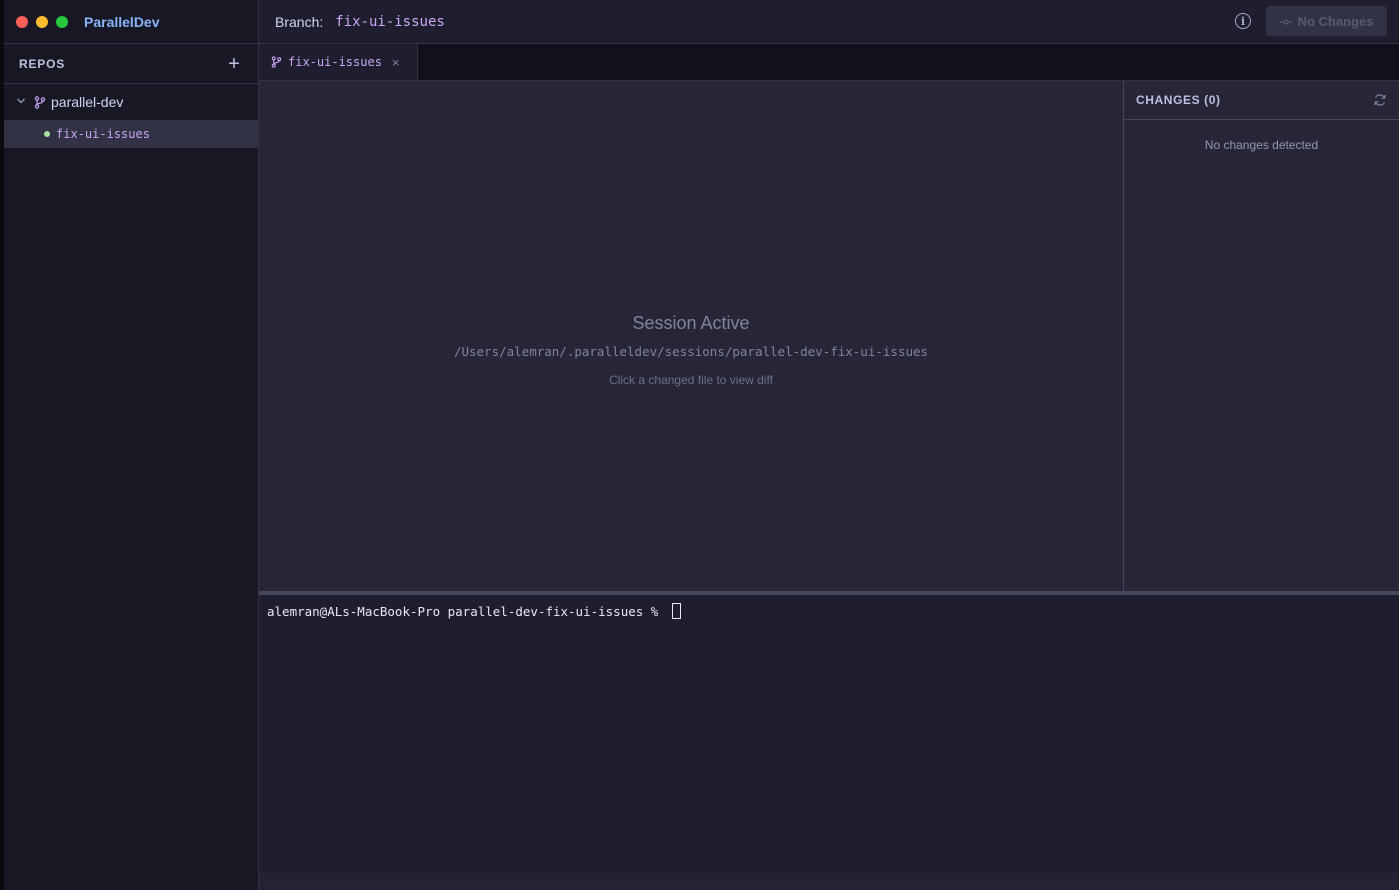 This screenshot has width=1399, height=890. What do you see at coordinates (1335, 21) in the screenshot?
I see `no-changes-label: No Changes` at bounding box center [1335, 21].